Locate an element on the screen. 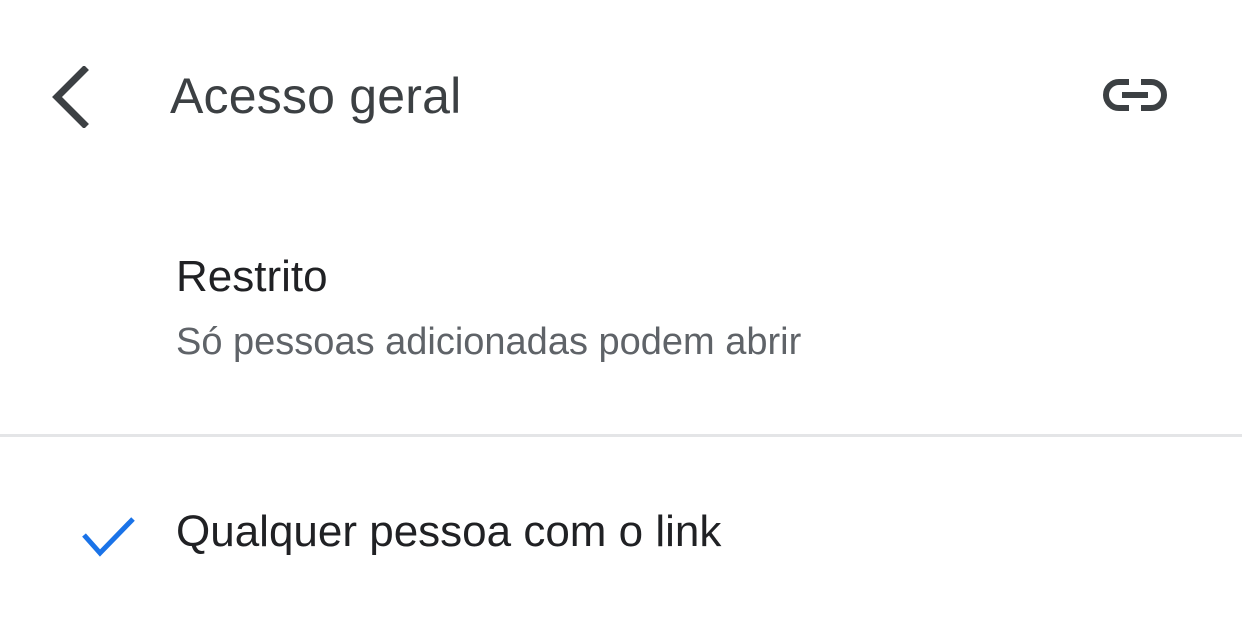 This screenshot has width=1242, height=644. option-title: Restrito is located at coordinates (252, 276).